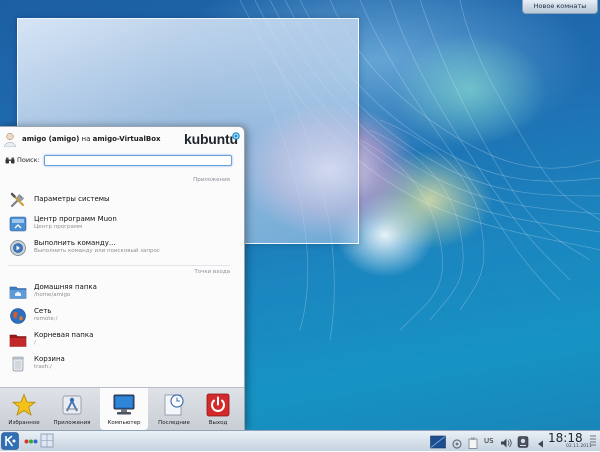  I want to click on binoculars-icon, so click(10, 160).